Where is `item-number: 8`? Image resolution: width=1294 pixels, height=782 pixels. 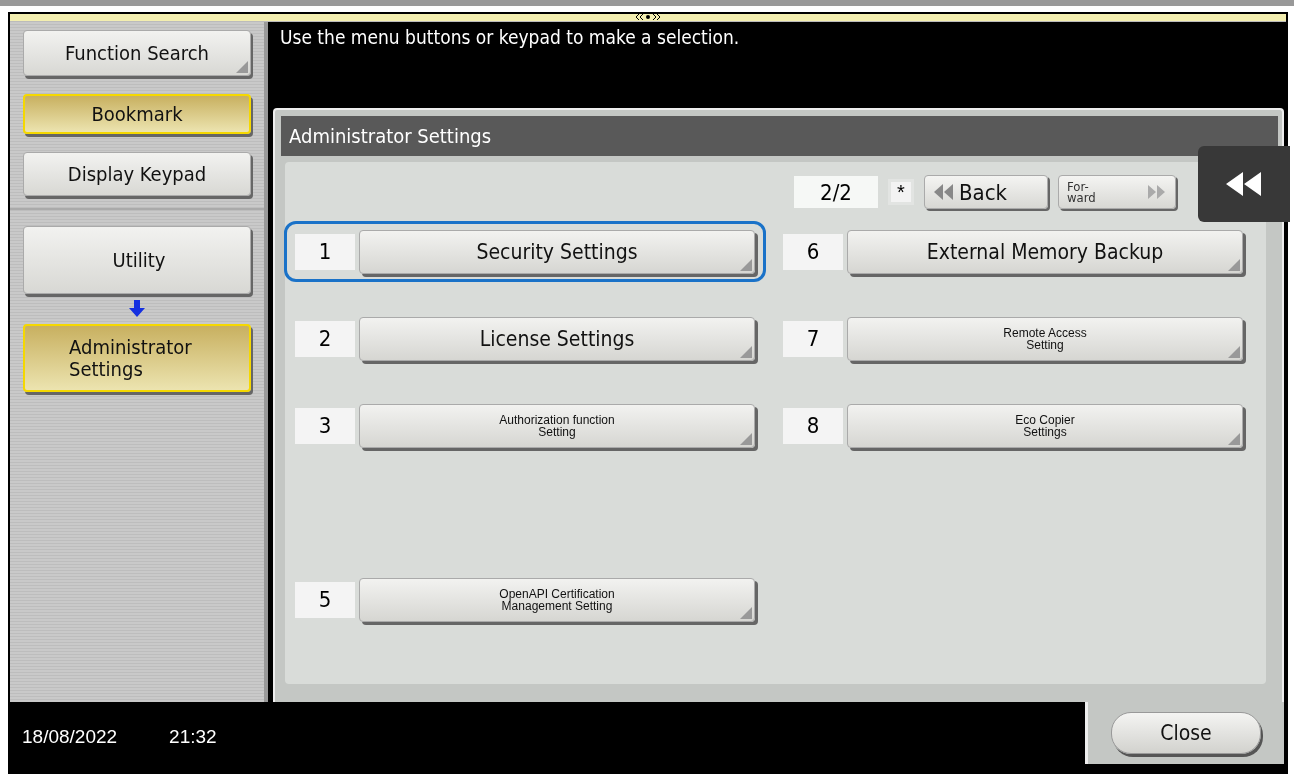 item-number: 8 is located at coordinates (813, 425).